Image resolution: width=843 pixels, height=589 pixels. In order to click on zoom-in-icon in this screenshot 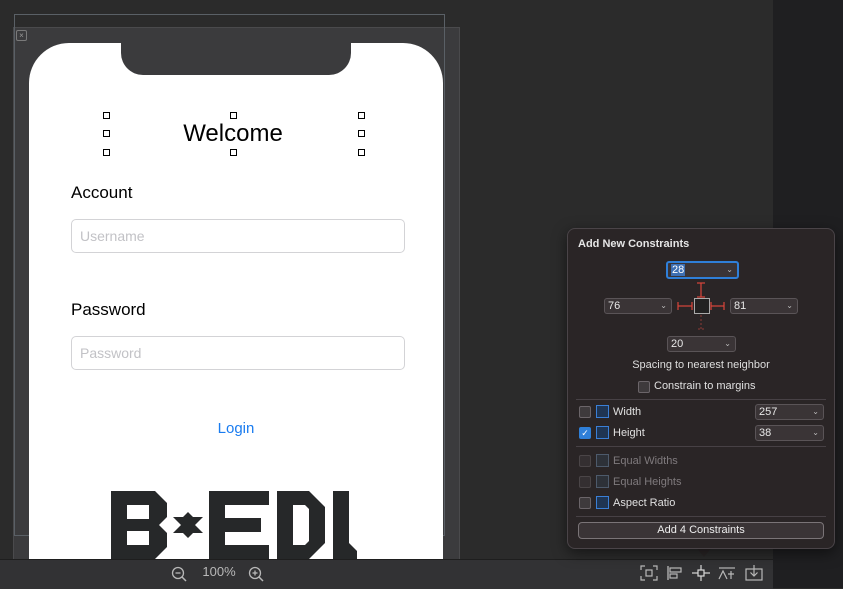, I will do `click(256, 574)`.